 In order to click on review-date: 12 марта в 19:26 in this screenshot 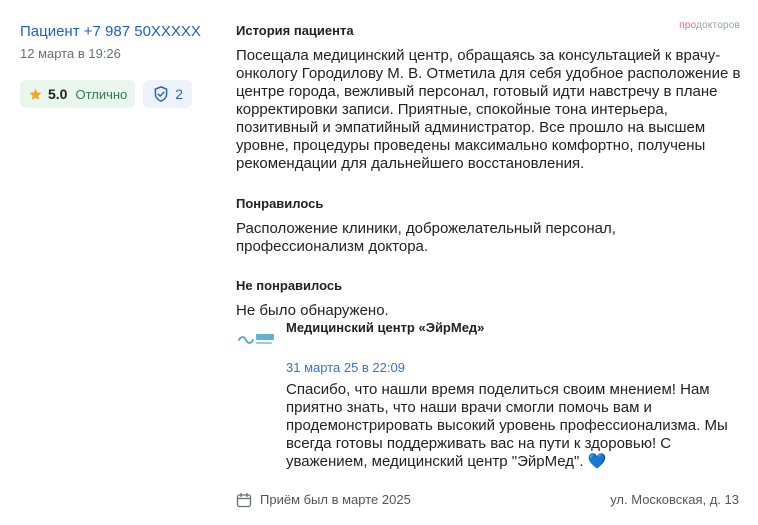, I will do `click(70, 53)`.